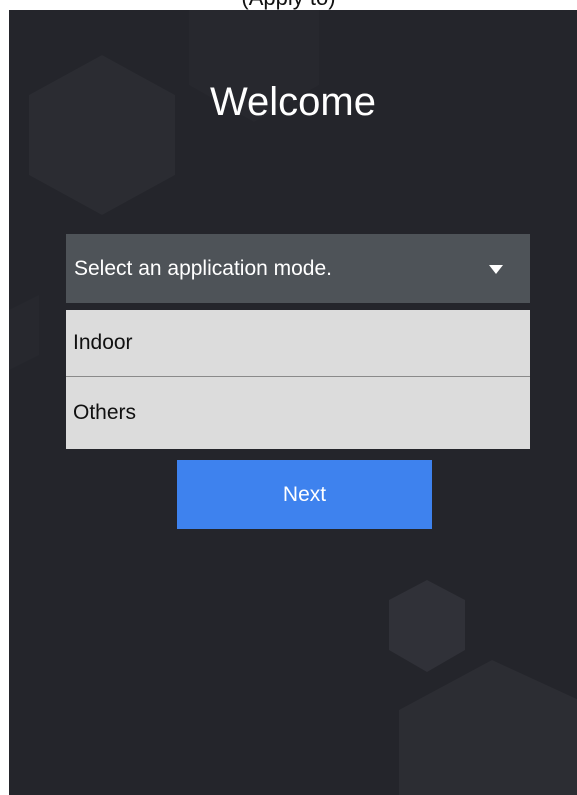 The width and height of the screenshot is (577, 795). I want to click on triangle-down-icon, so click(496, 269).